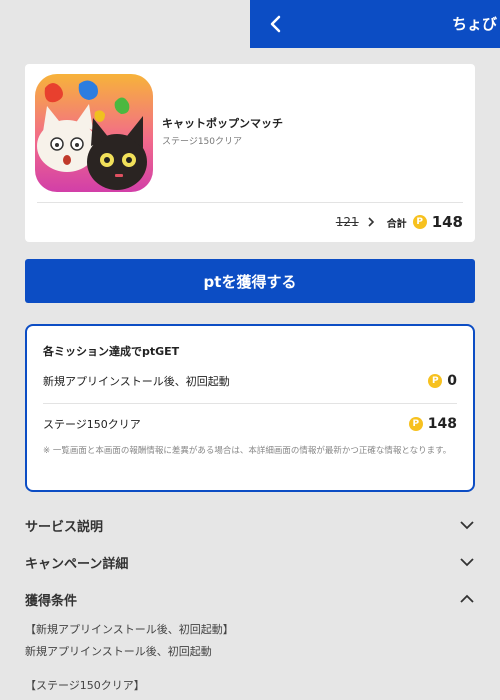 This screenshot has width=500, height=700. What do you see at coordinates (77, 564) in the screenshot?
I see `section-label: キャンペーン詳細` at bounding box center [77, 564].